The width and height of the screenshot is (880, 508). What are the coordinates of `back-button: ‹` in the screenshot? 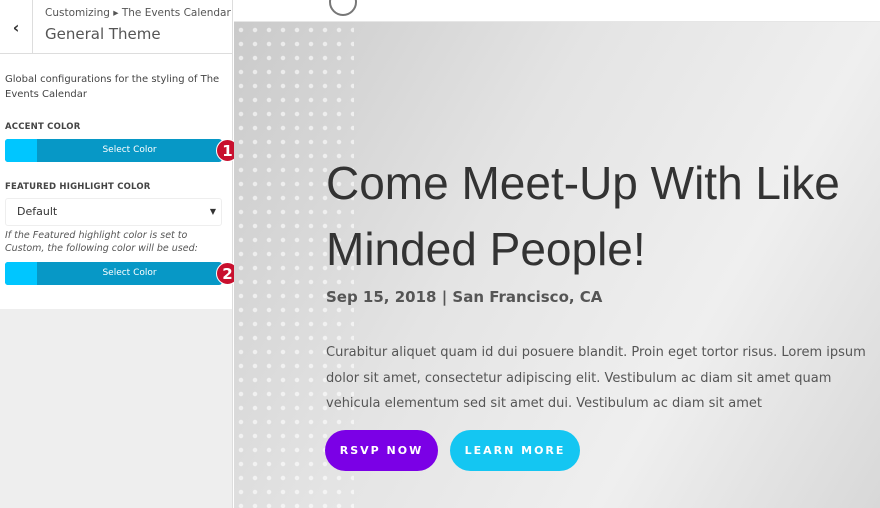 It's located at (16, 27).